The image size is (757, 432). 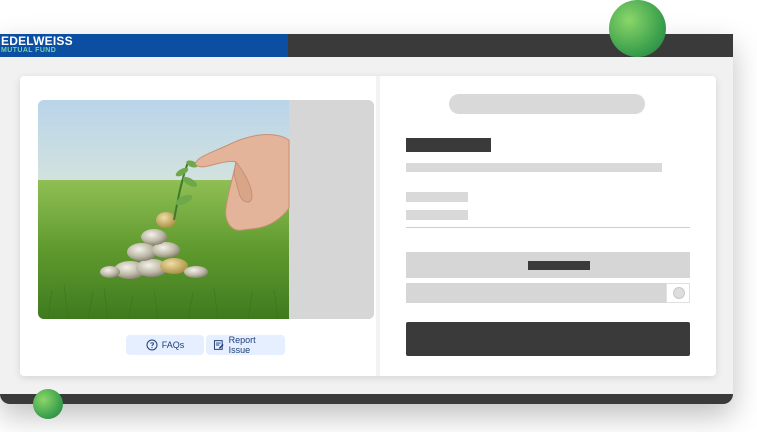 What do you see at coordinates (547, 104) in the screenshot?
I see `skeleton-header-pill` at bounding box center [547, 104].